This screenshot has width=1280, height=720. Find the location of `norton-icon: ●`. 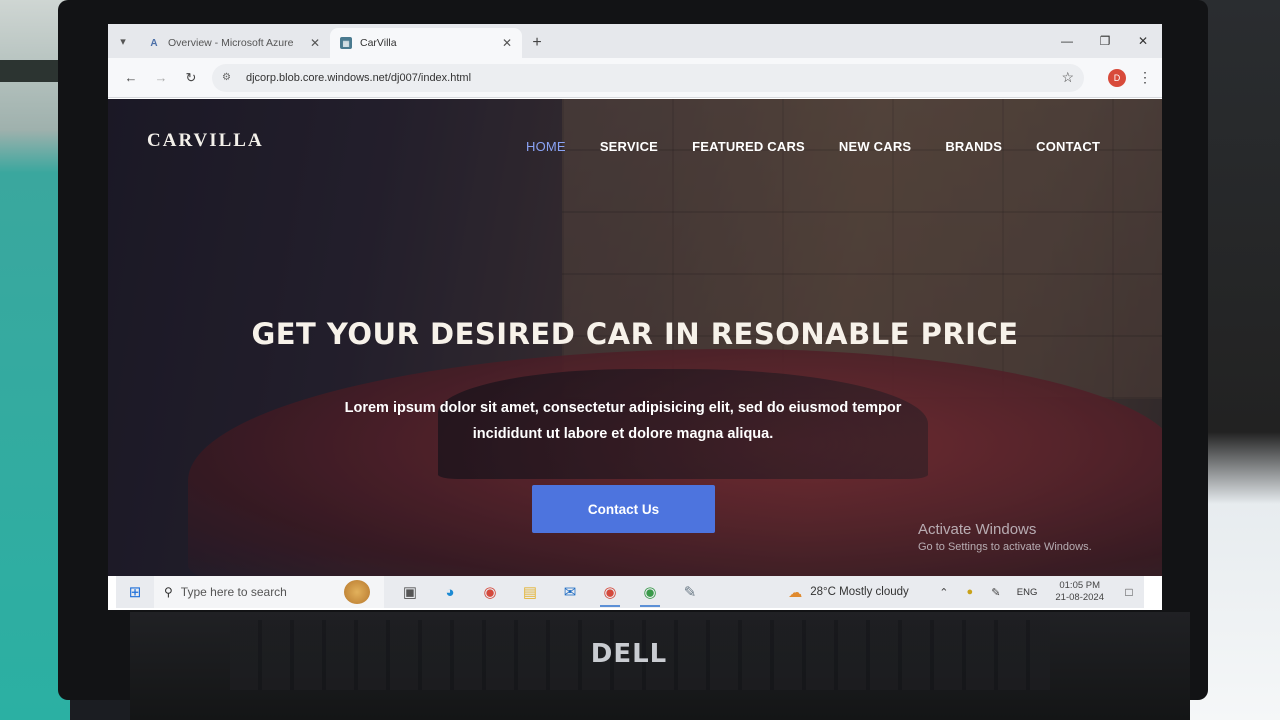

norton-icon: ● is located at coordinates (970, 592).